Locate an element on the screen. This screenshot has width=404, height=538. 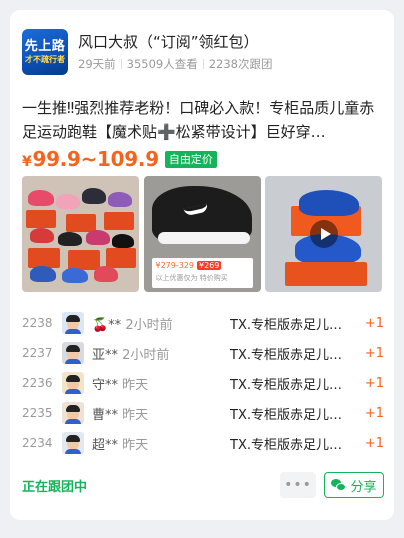
share-label: 分享 is located at coordinates (363, 487).